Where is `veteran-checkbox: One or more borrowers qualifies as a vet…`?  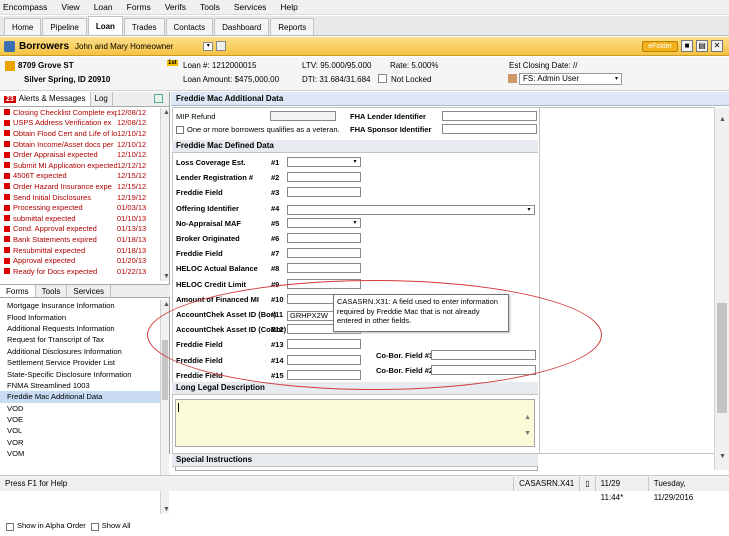
veteran-checkbox: One or more borrowers qualifies as a vet… is located at coordinates (258, 130).